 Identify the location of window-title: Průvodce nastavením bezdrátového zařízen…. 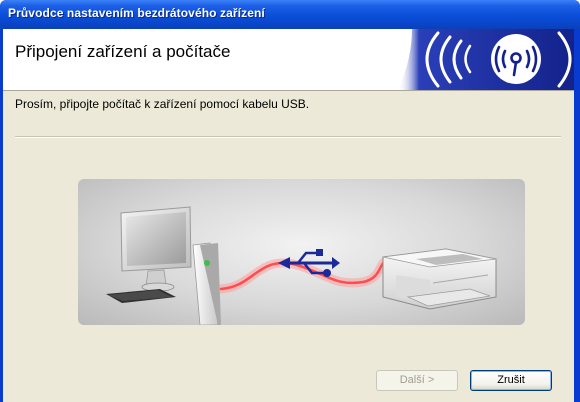
(136, 13).